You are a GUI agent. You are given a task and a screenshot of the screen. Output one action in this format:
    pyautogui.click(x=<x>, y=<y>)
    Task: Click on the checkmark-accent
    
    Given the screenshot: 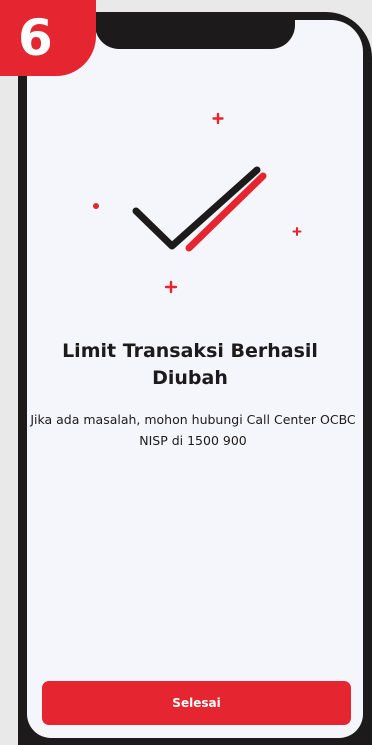 What is the action you would take?
    pyautogui.click(x=226, y=212)
    